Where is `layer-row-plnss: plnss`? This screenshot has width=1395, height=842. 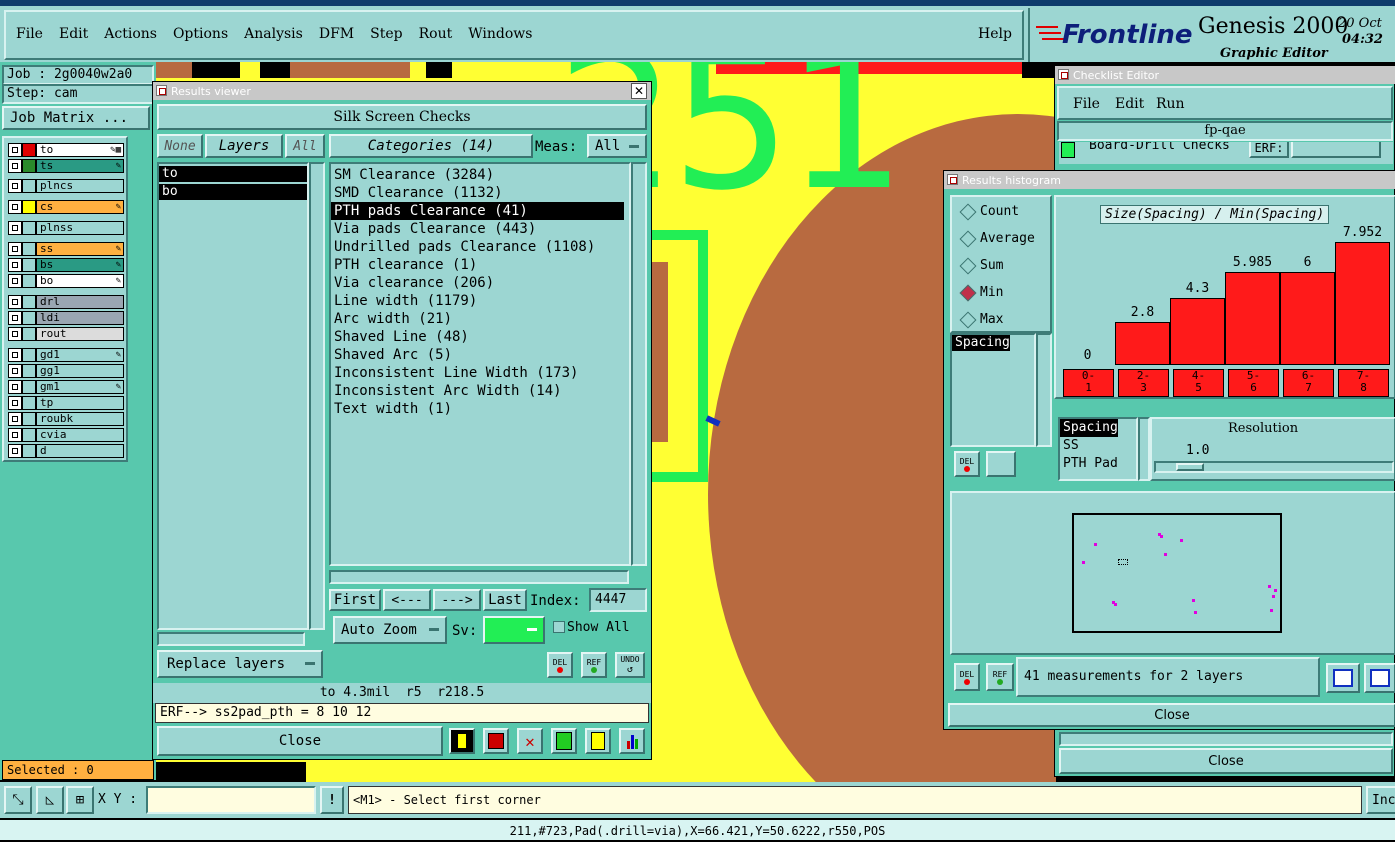
layer-row-plnss: plnss is located at coordinates (66, 228).